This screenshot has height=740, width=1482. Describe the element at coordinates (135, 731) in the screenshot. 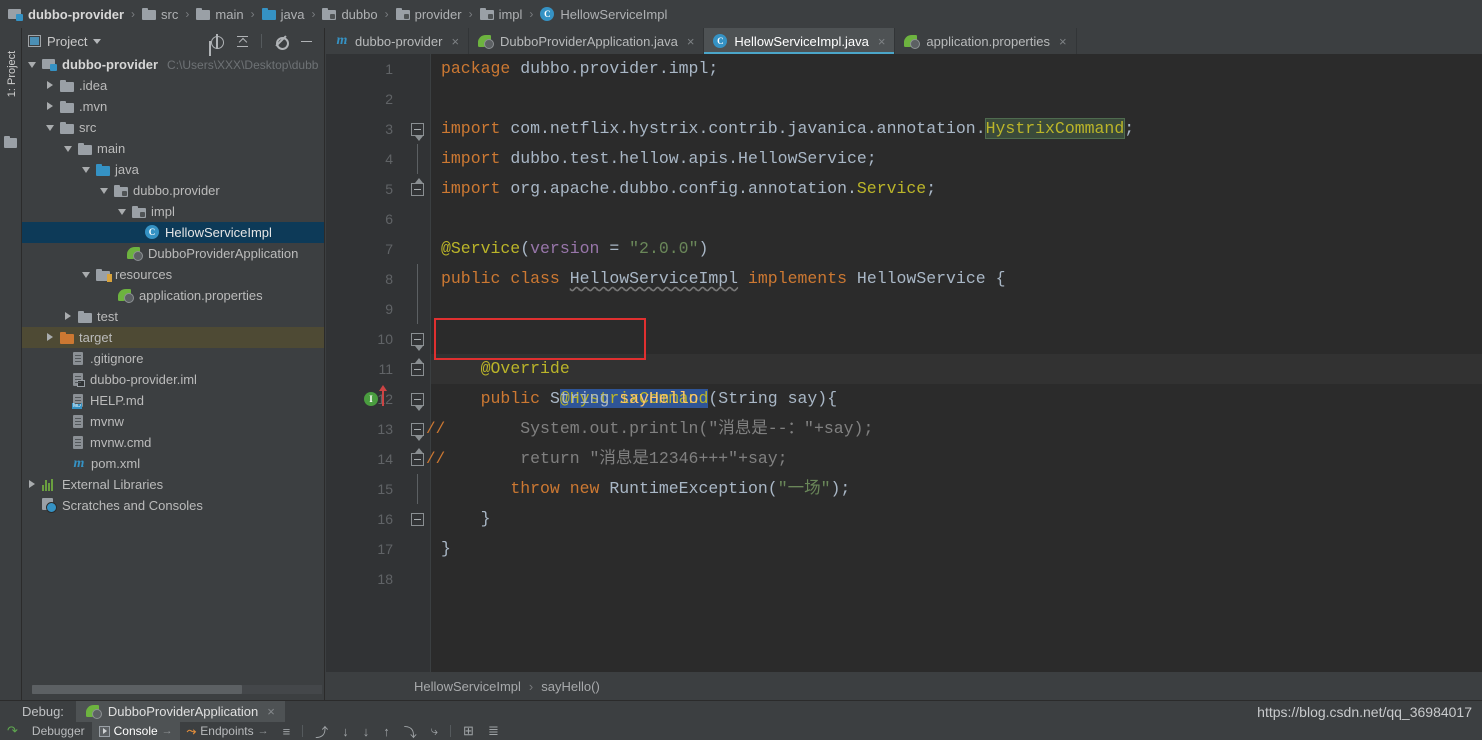

I see `console-tab: Console →` at that location.